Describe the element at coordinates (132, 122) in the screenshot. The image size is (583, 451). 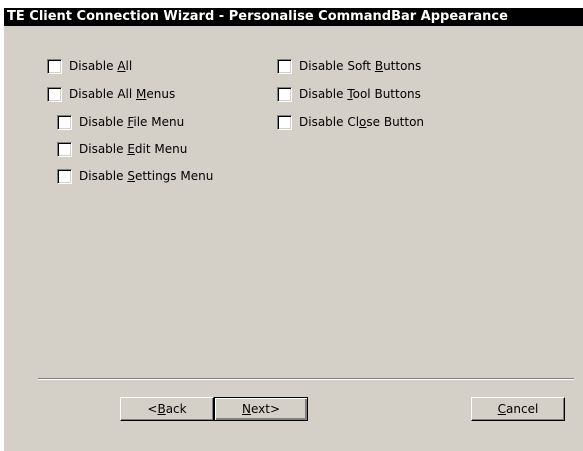
I see `checkbox-label: Disable File Menu` at that location.